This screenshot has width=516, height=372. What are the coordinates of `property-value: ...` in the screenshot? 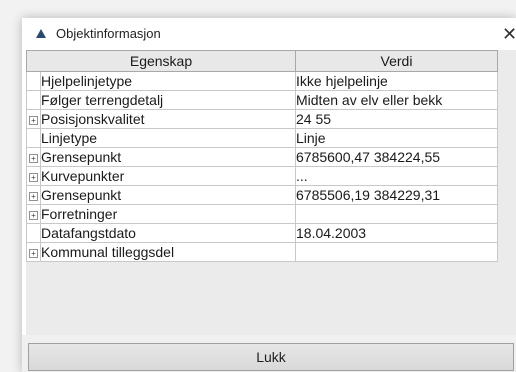 It's located at (396, 176).